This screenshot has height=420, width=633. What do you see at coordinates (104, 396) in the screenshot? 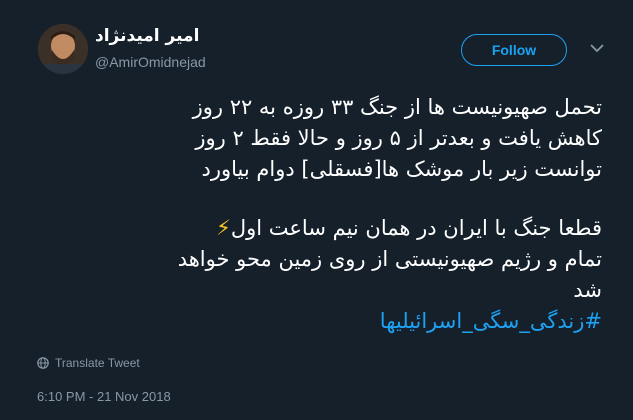
I see `tweet-timestamp: 6:10 PM - 21 Nov 2018` at bounding box center [104, 396].